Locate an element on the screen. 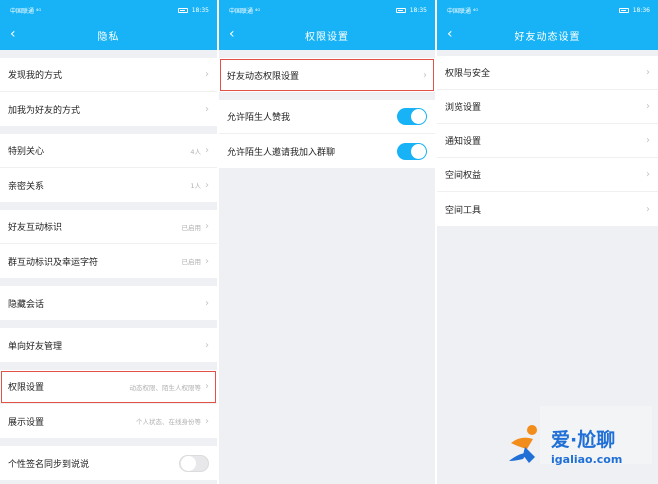 Image resolution: width=658 pixels, height=484 pixels. row-hidden-chats: 隐藏会话 › is located at coordinates (108, 303).